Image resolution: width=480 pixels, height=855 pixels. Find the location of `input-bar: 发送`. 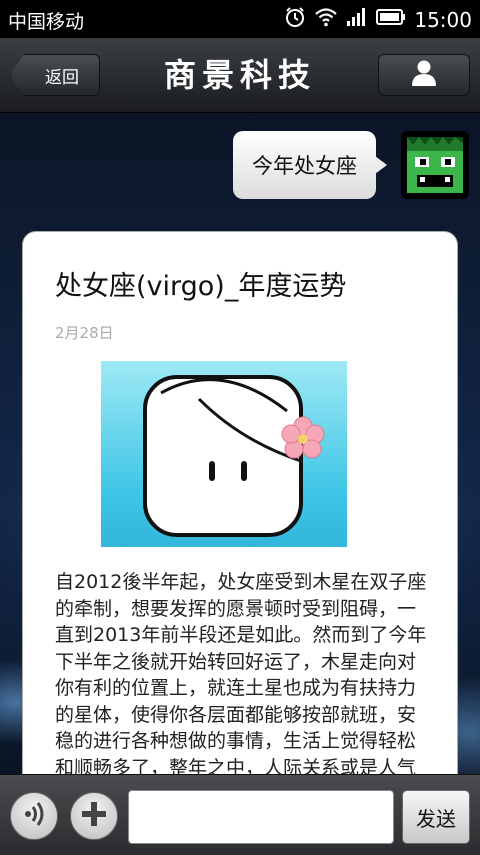

input-bar: 发送 is located at coordinates (240, 814).